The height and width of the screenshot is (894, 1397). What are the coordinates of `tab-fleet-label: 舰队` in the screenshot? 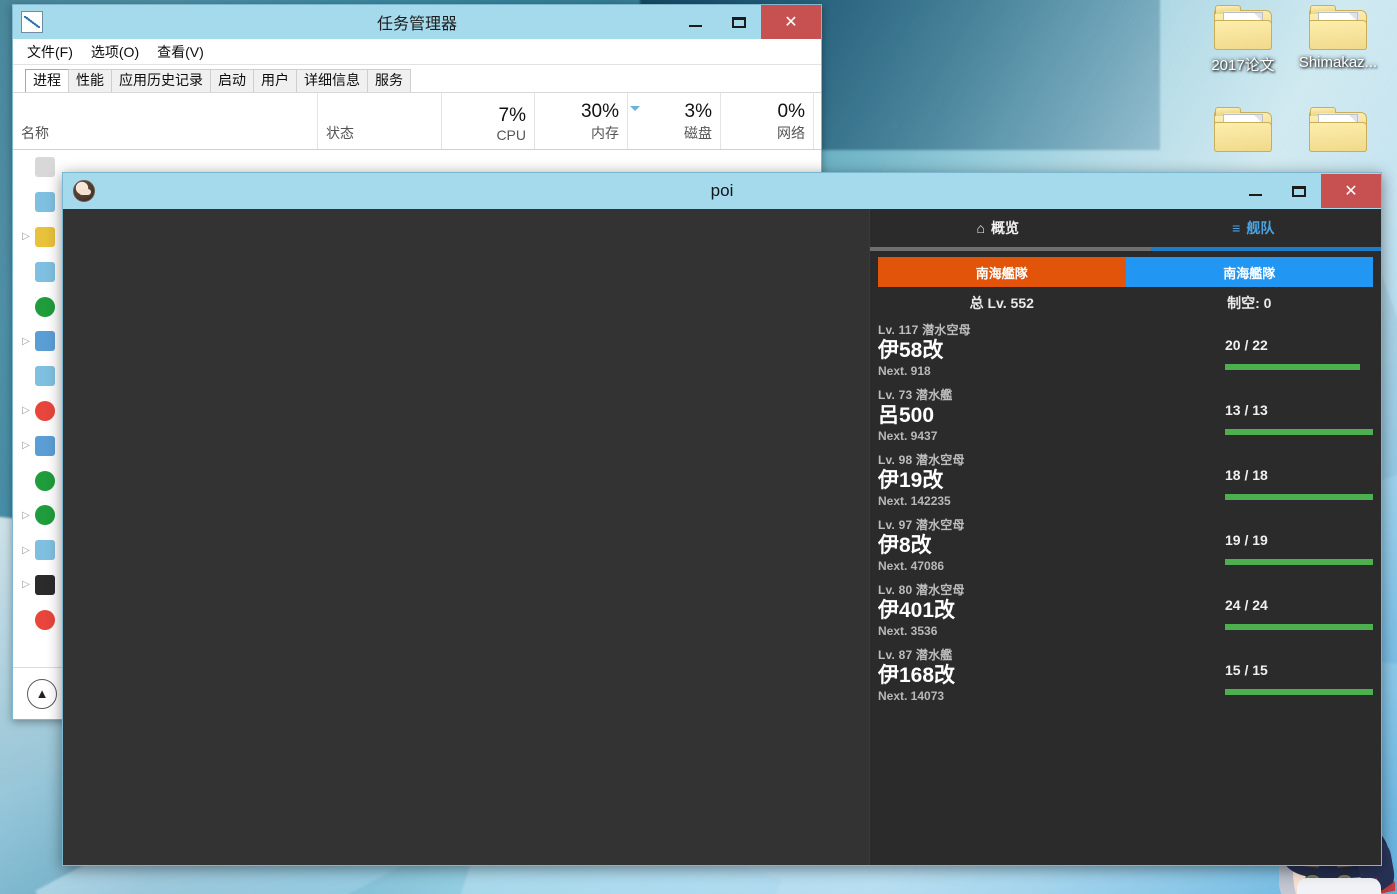 It's located at (1260, 228).